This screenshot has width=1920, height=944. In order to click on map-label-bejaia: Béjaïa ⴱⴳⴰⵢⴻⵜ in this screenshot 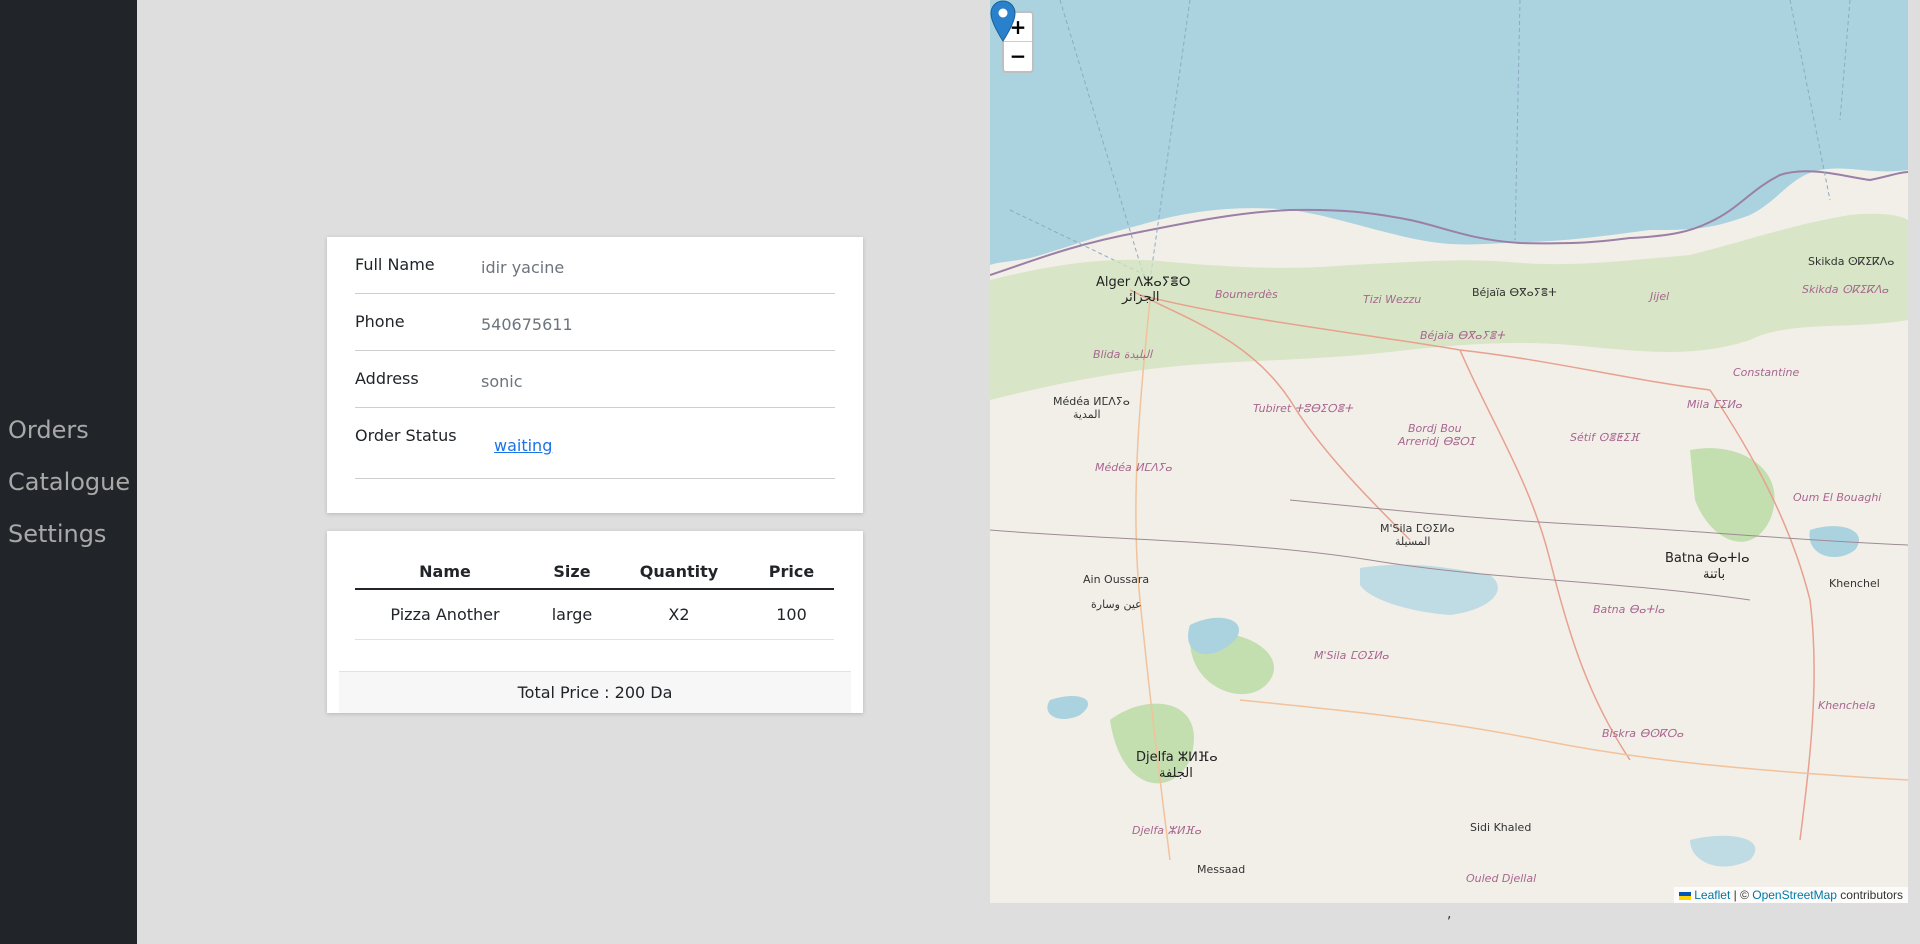, I will do `click(1514, 292)`.